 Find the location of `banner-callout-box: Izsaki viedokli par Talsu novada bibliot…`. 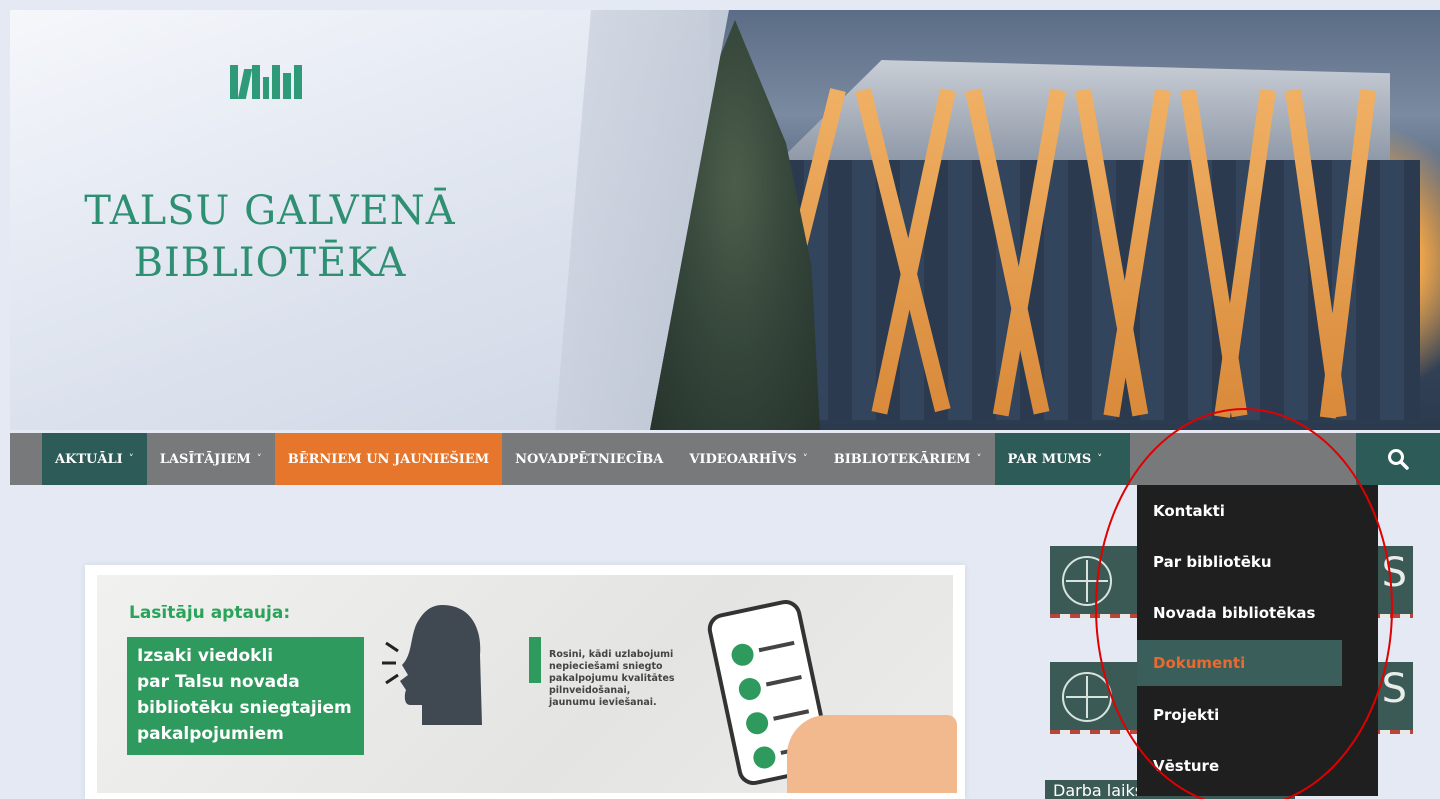

banner-callout-box: Izsaki viedokli par Talsu novada bibliot… is located at coordinates (245, 696).